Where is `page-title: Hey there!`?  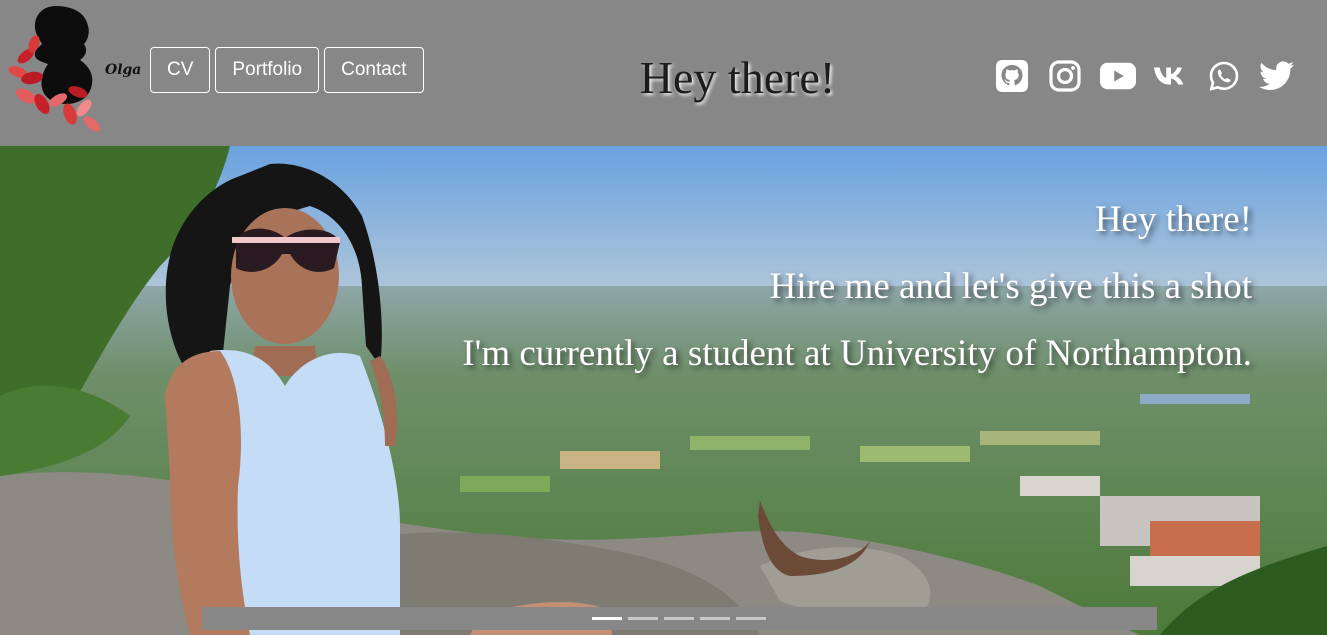 page-title: Hey there! is located at coordinates (737, 77).